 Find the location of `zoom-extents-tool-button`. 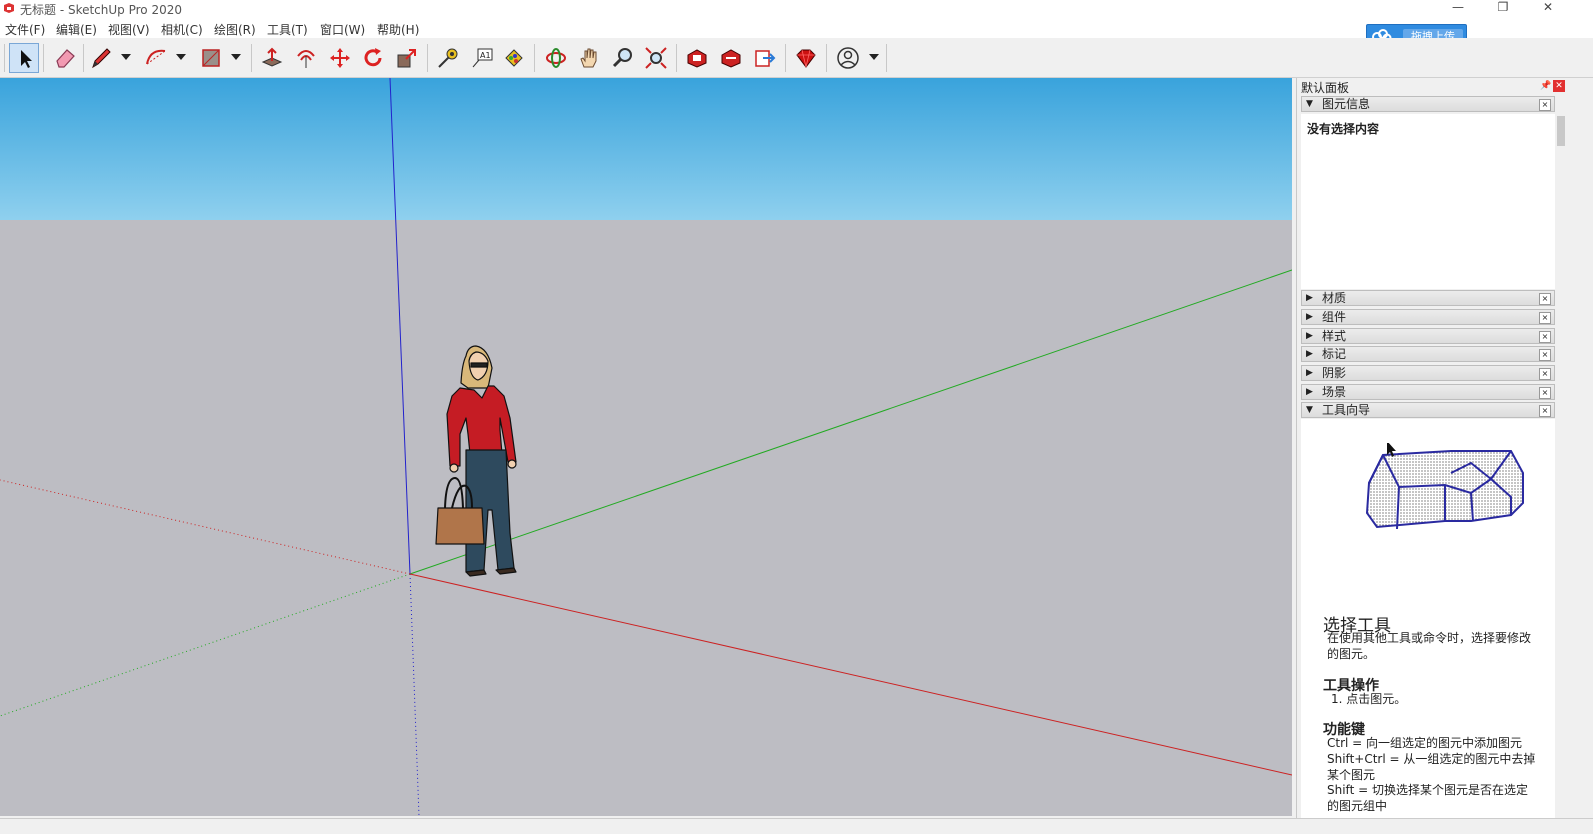

zoom-extents-tool-button is located at coordinates (656, 58).